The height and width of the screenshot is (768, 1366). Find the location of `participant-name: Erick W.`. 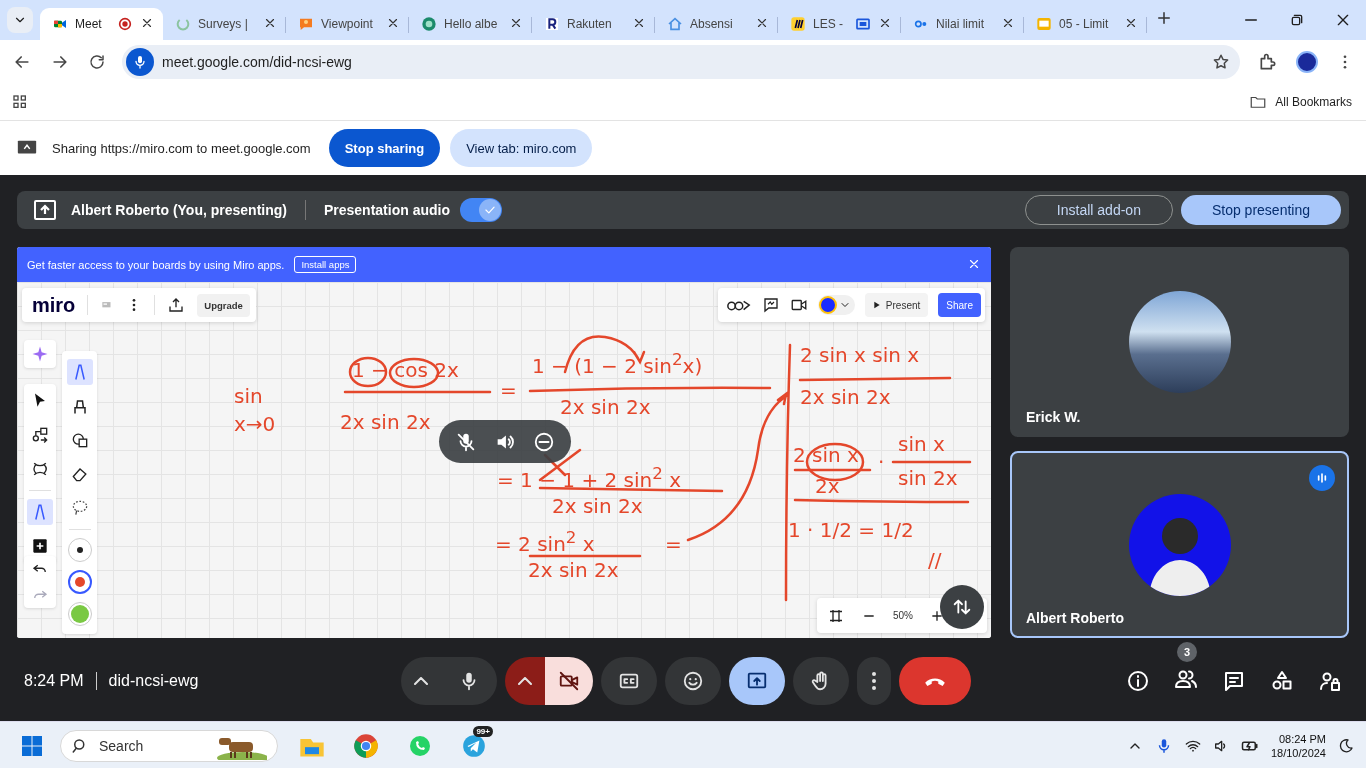

participant-name: Erick W. is located at coordinates (1053, 417).